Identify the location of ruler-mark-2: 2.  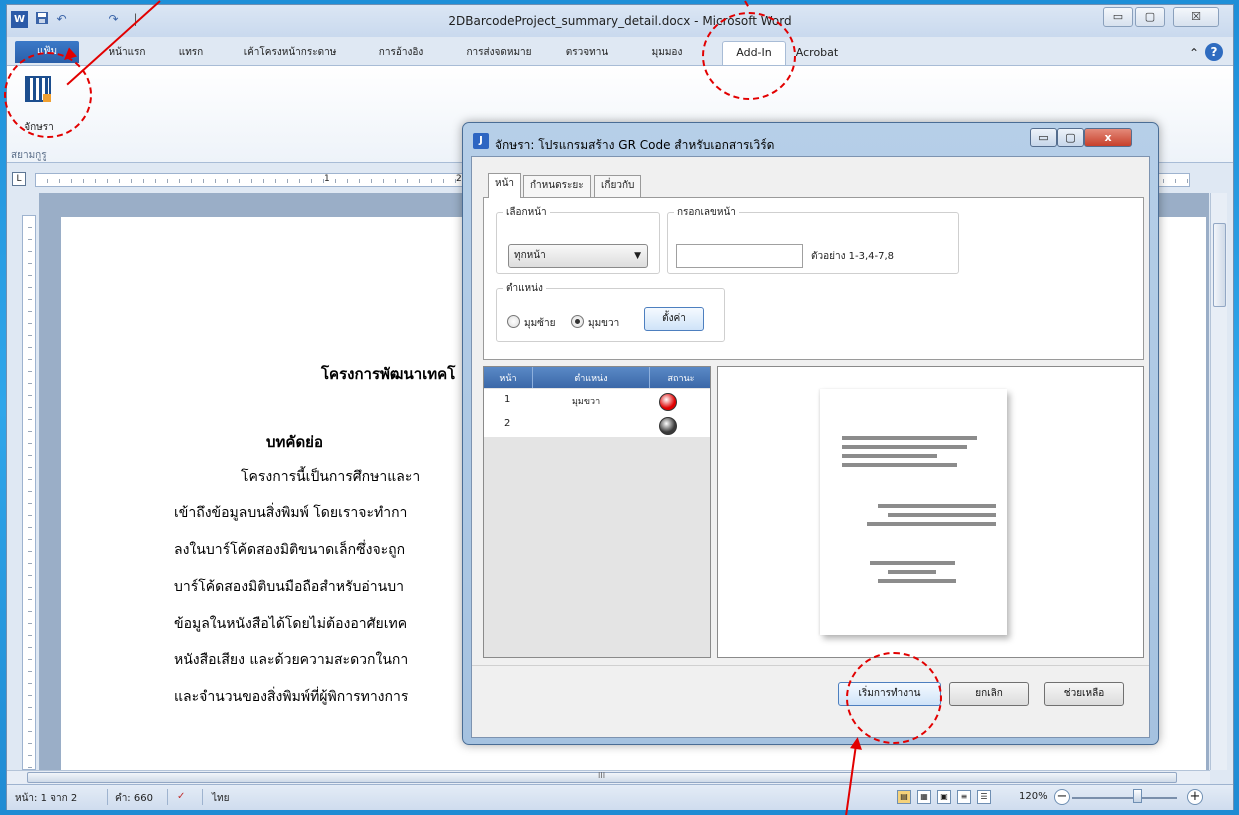
(459, 179).